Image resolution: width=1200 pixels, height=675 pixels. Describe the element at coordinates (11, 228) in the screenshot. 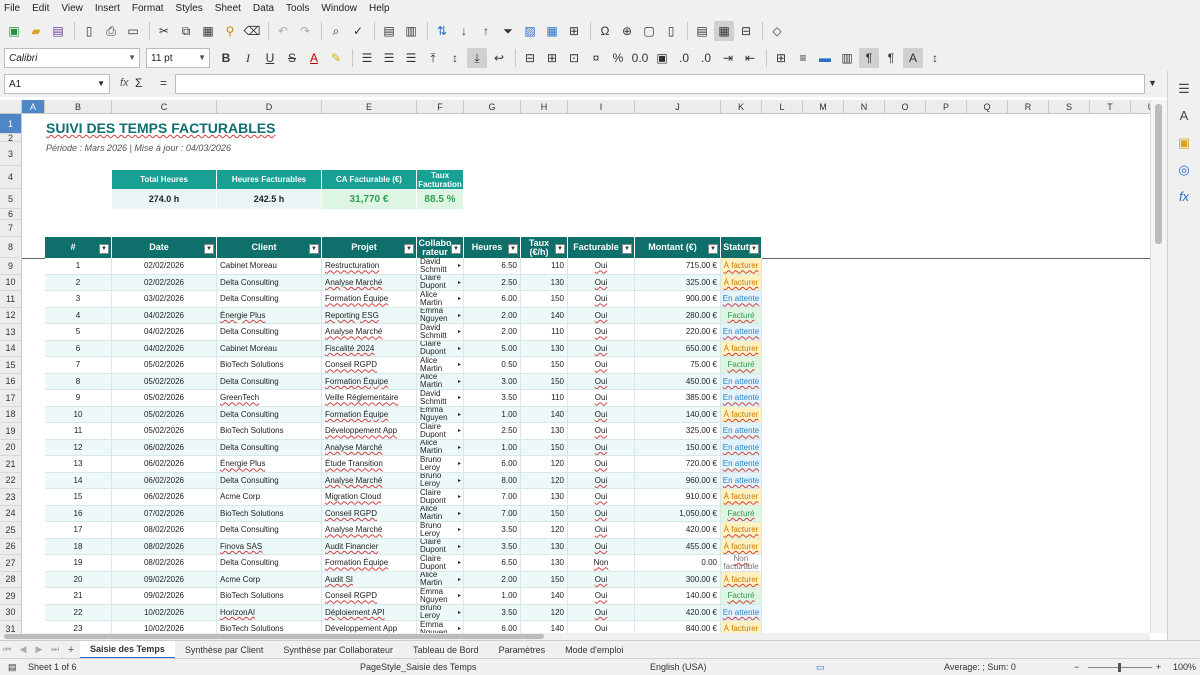

I see `row-header-7: 7` at that location.